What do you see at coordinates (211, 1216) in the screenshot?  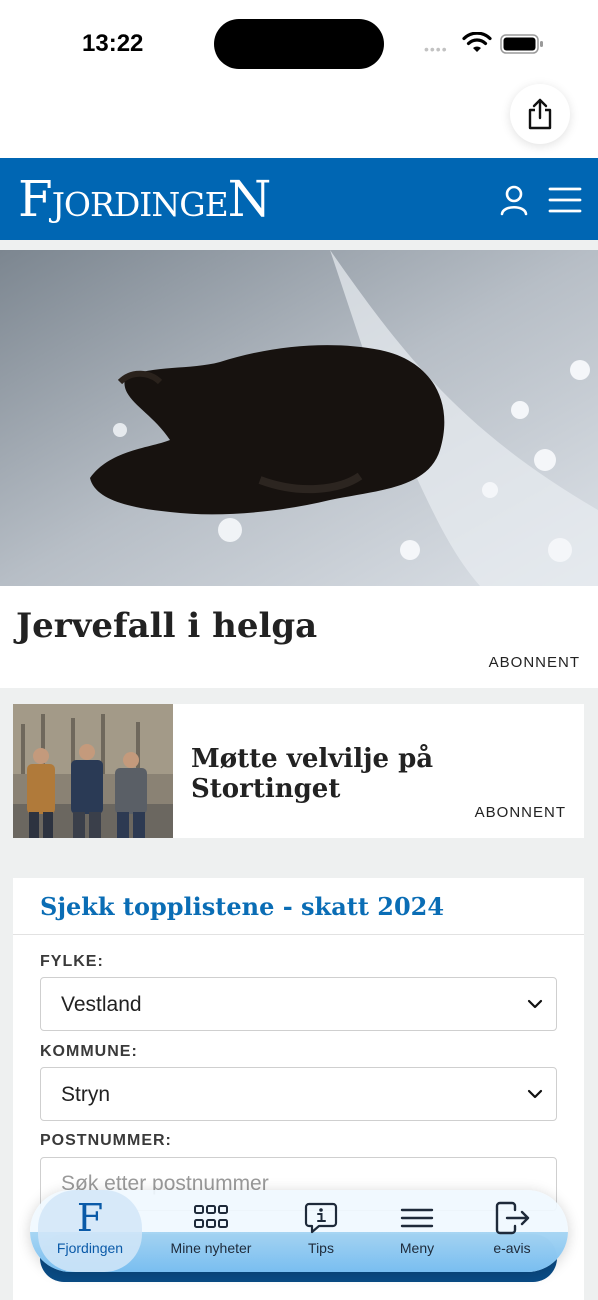 I see `grid-icon` at bounding box center [211, 1216].